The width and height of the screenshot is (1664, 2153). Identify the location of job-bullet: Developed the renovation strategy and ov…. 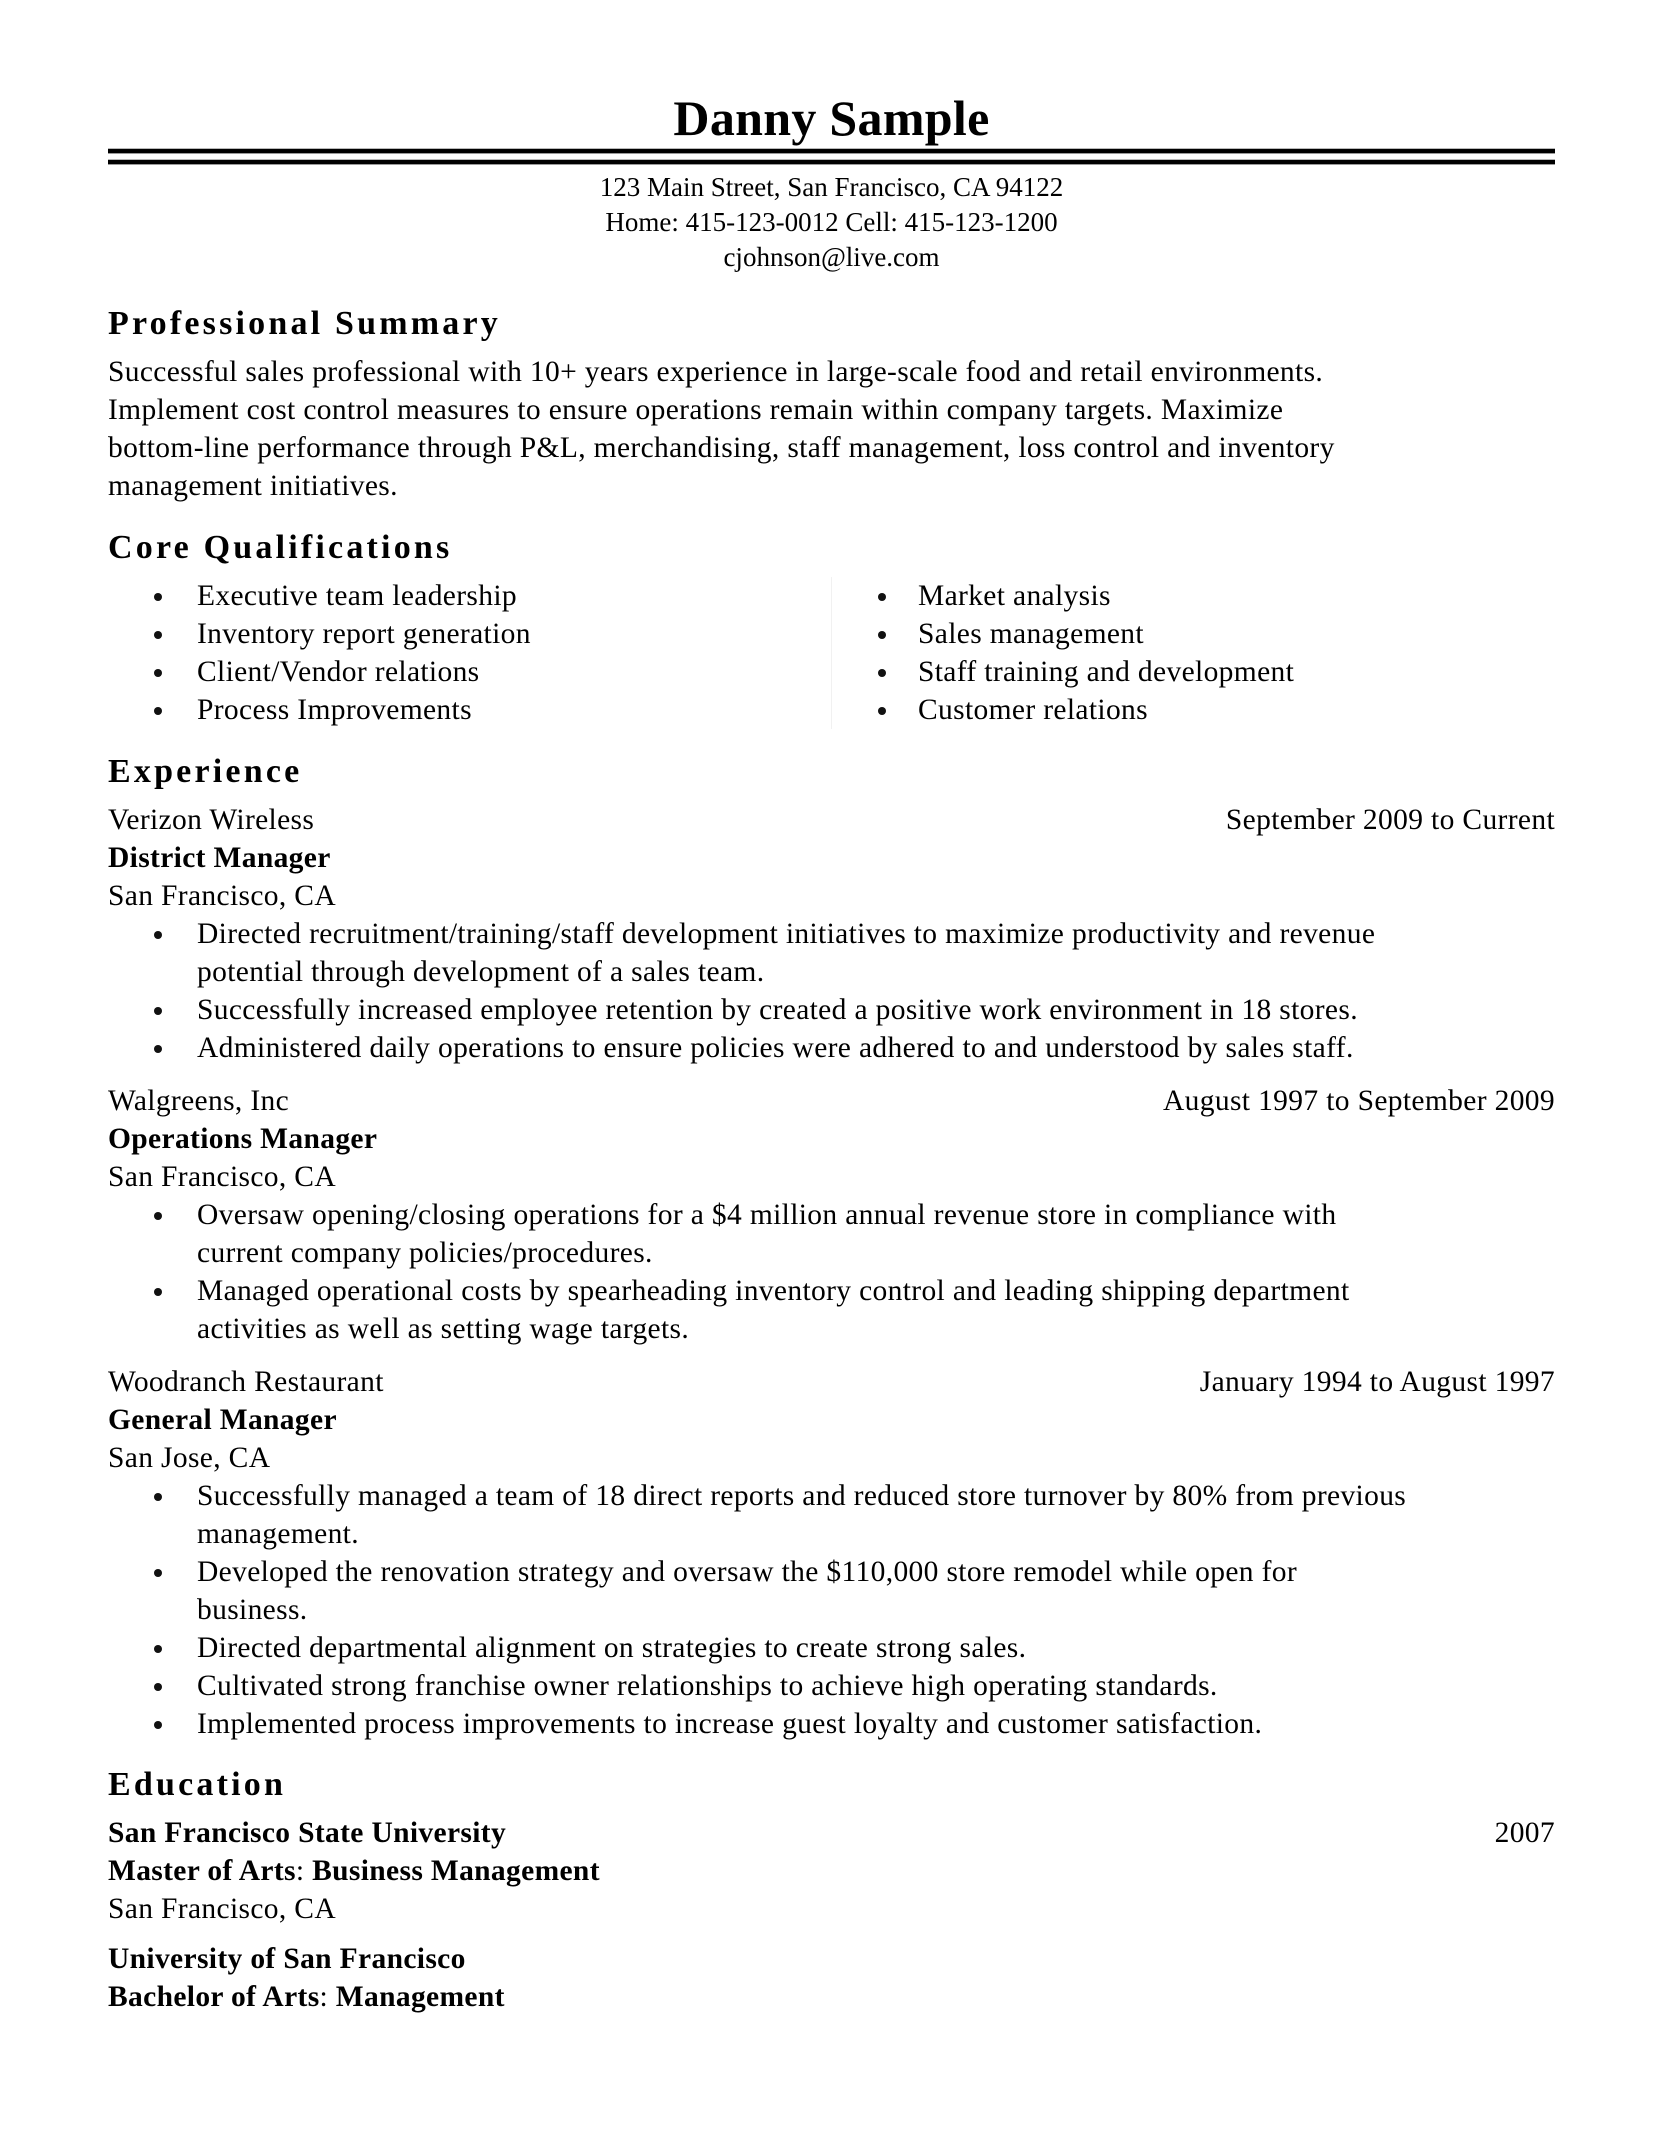
(831, 1591).